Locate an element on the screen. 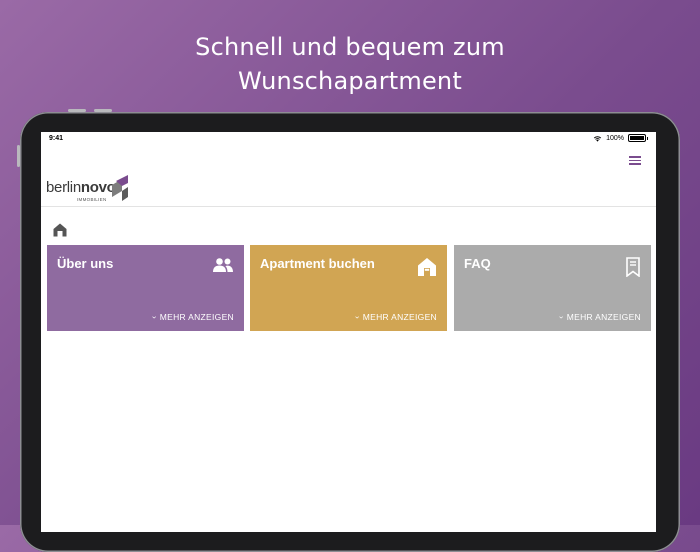 The width and height of the screenshot is (700, 552). house-icon is located at coordinates (427, 267).